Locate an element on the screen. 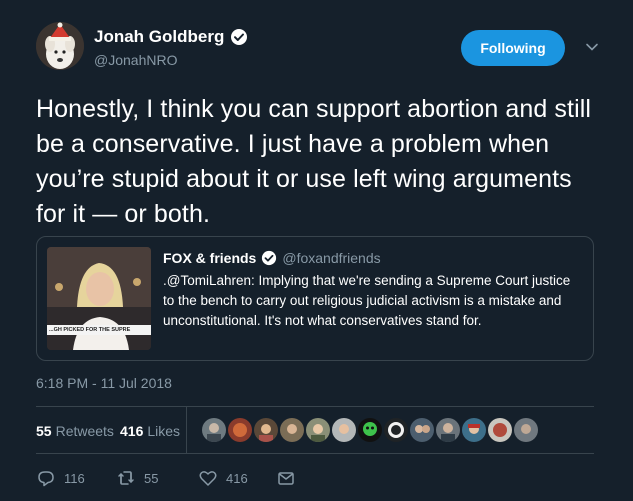 This screenshot has height=501, width=633. reply-icon is located at coordinates (46, 479).